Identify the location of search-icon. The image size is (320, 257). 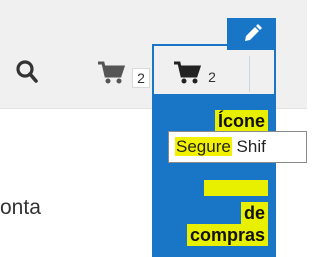
(28, 72).